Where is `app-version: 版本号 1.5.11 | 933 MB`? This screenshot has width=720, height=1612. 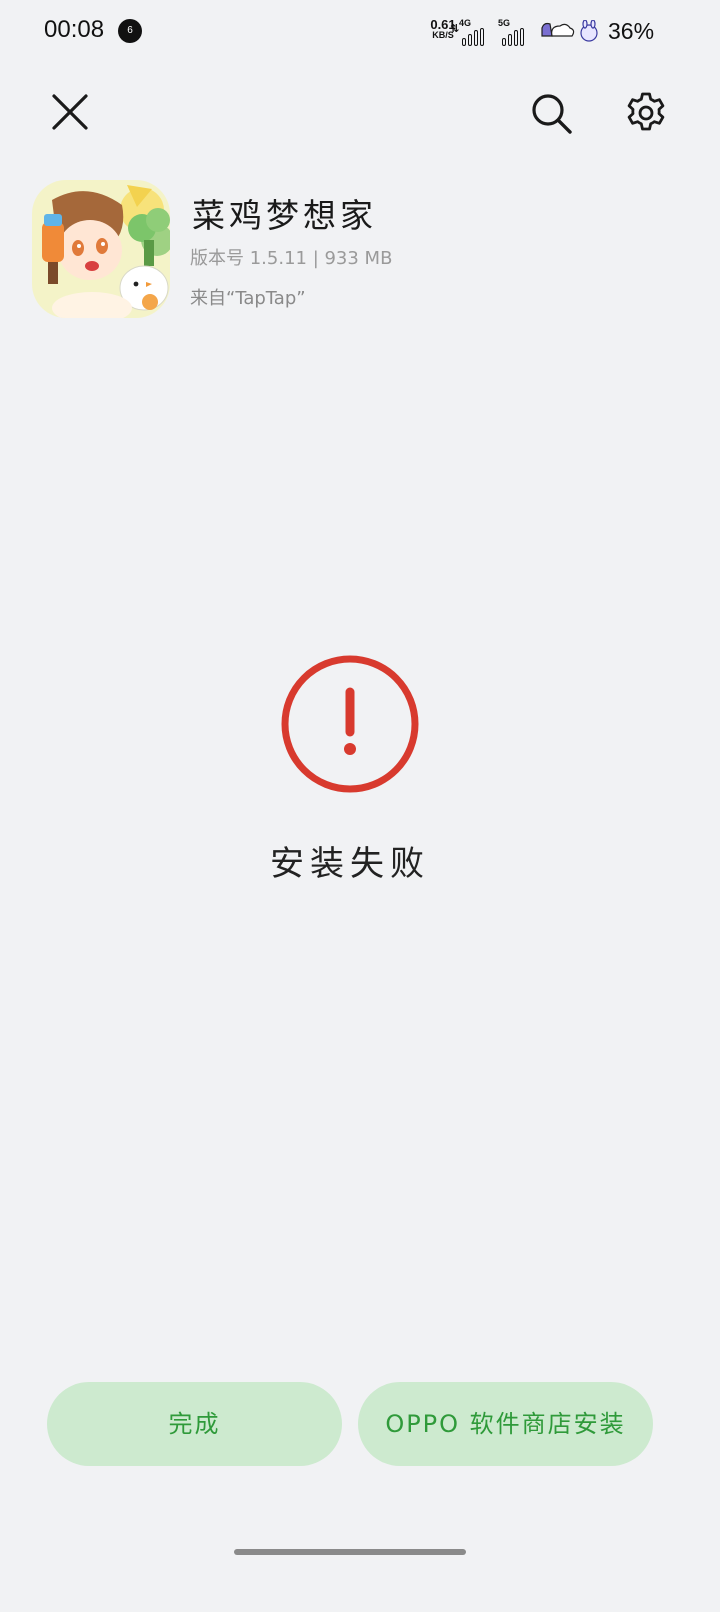
app-version: 版本号 1.5.11 | 933 MB is located at coordinates (291, 258).